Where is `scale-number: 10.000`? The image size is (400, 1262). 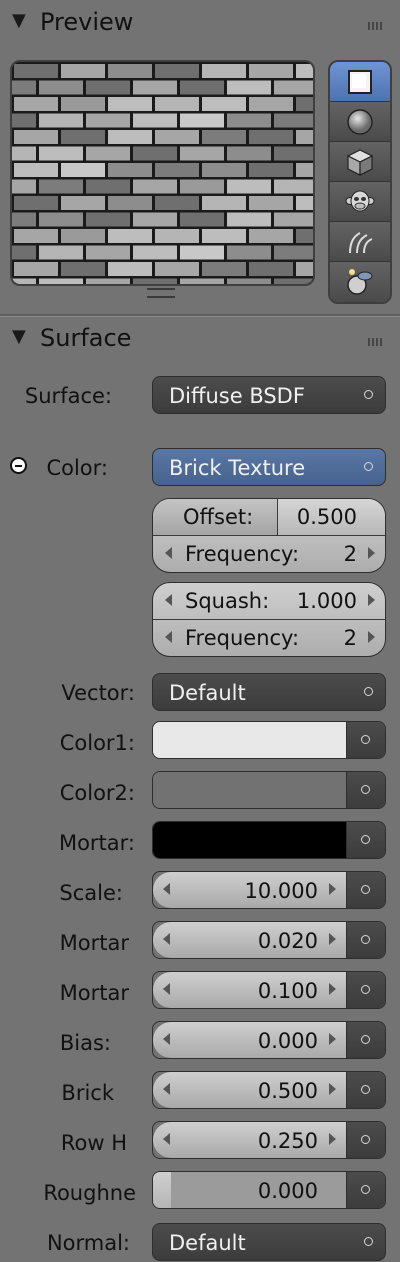 scale-number: 10.000 is located at coordinates (250, 890).